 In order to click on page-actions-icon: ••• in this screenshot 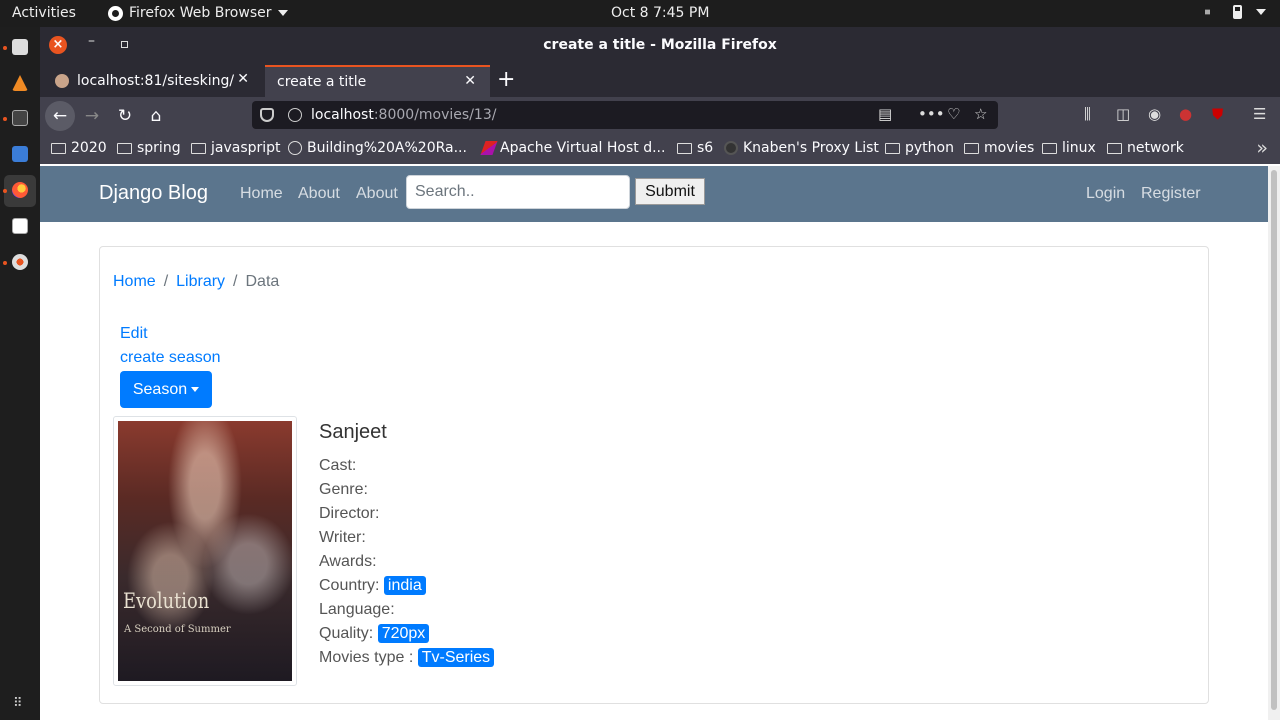, I will do `click(931, 114)`.